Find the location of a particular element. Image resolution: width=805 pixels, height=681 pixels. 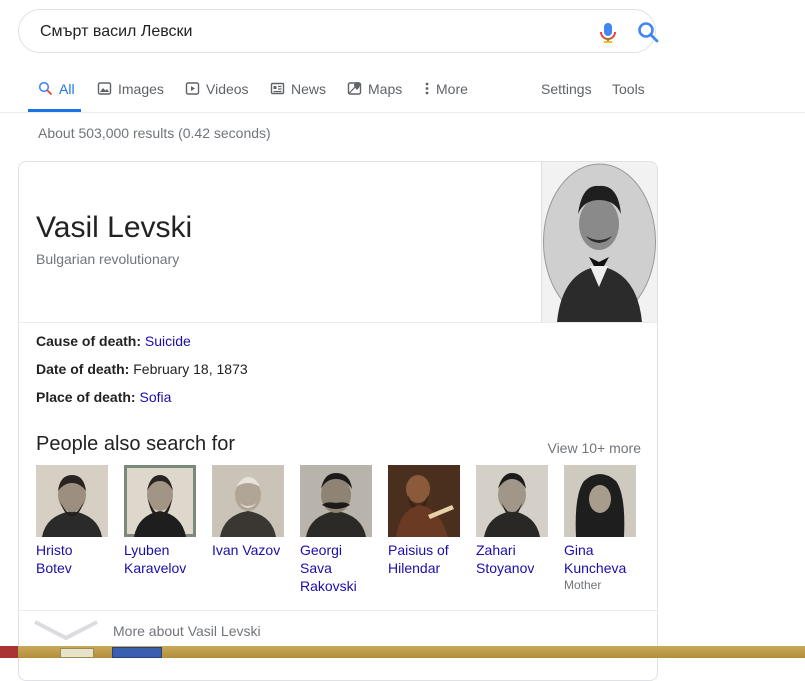

entity-photo is located at coordinates (599, 242).